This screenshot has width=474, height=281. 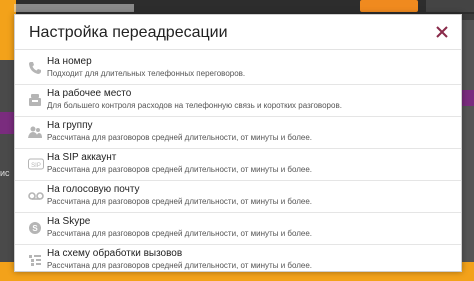 I want to click on background-left-text: ис, so click(x=5, y=173).